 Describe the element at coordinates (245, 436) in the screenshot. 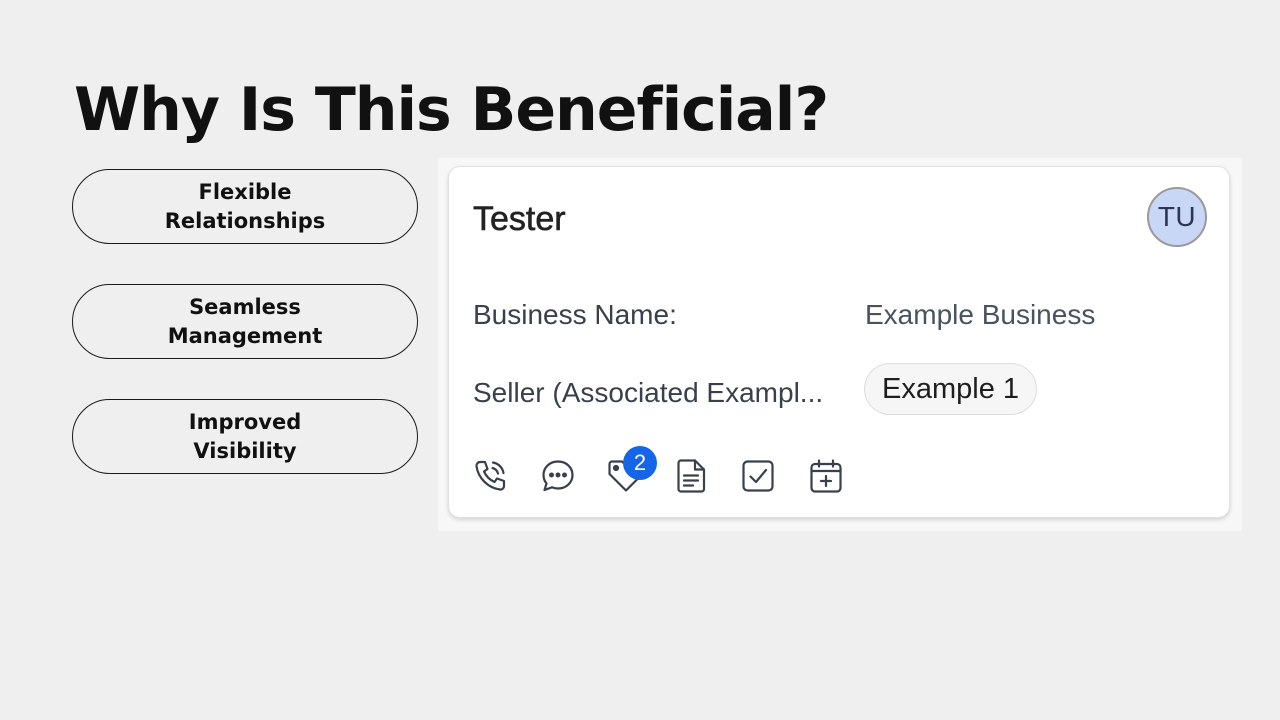

I see `benefit-improved-visibility: Improved Visibility` at that location.